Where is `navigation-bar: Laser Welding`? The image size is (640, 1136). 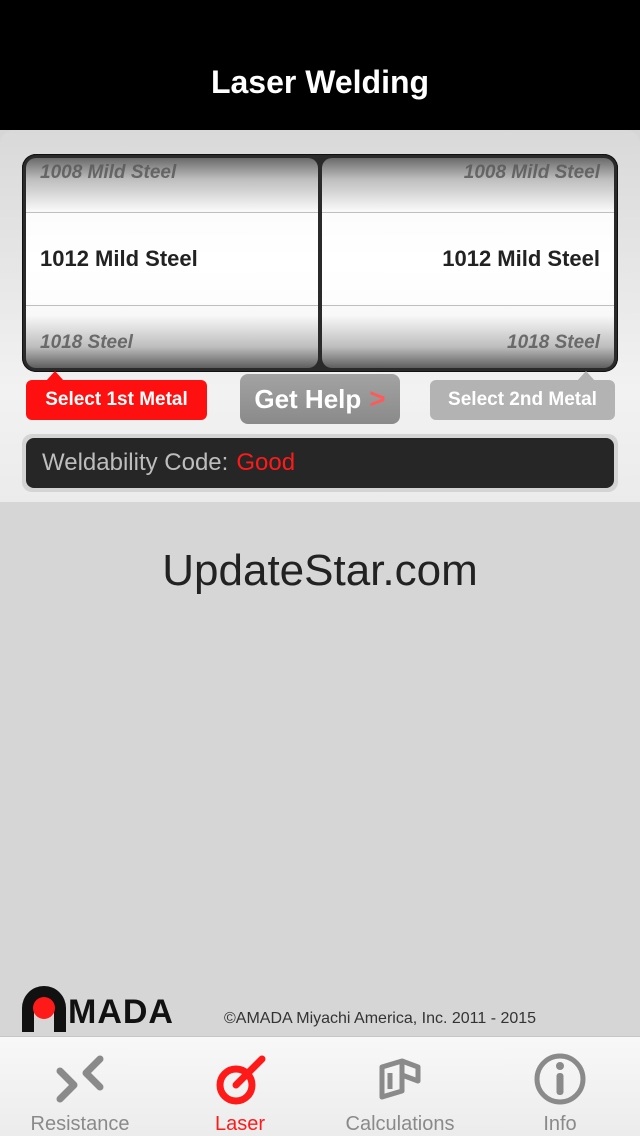 navigation-bar: Laser Welding is located at coordinates (320, 65).